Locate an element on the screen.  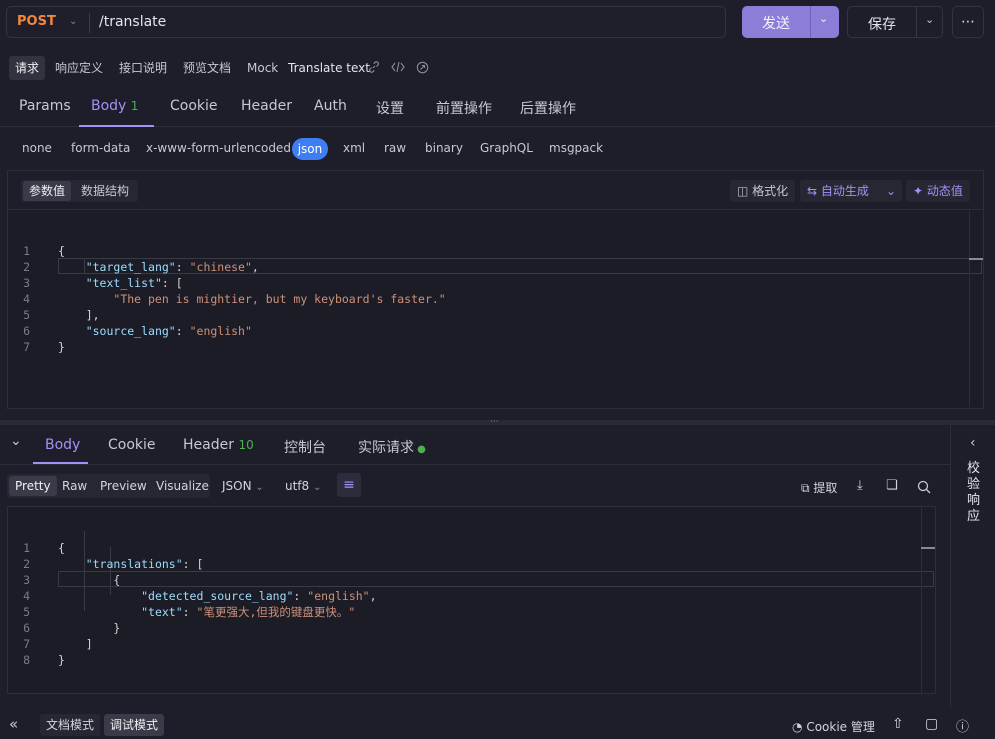
subtab-mock: Mock is located at coordinates (262, 68).